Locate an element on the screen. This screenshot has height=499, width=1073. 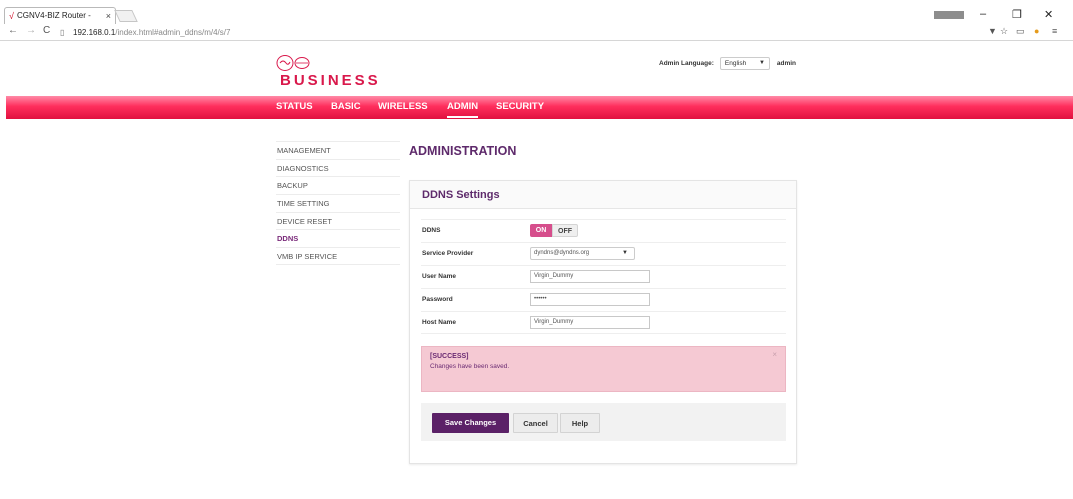
url-path: /index.html#admin_ddns/m/4/s/7 is located at coordinates (173, 32).